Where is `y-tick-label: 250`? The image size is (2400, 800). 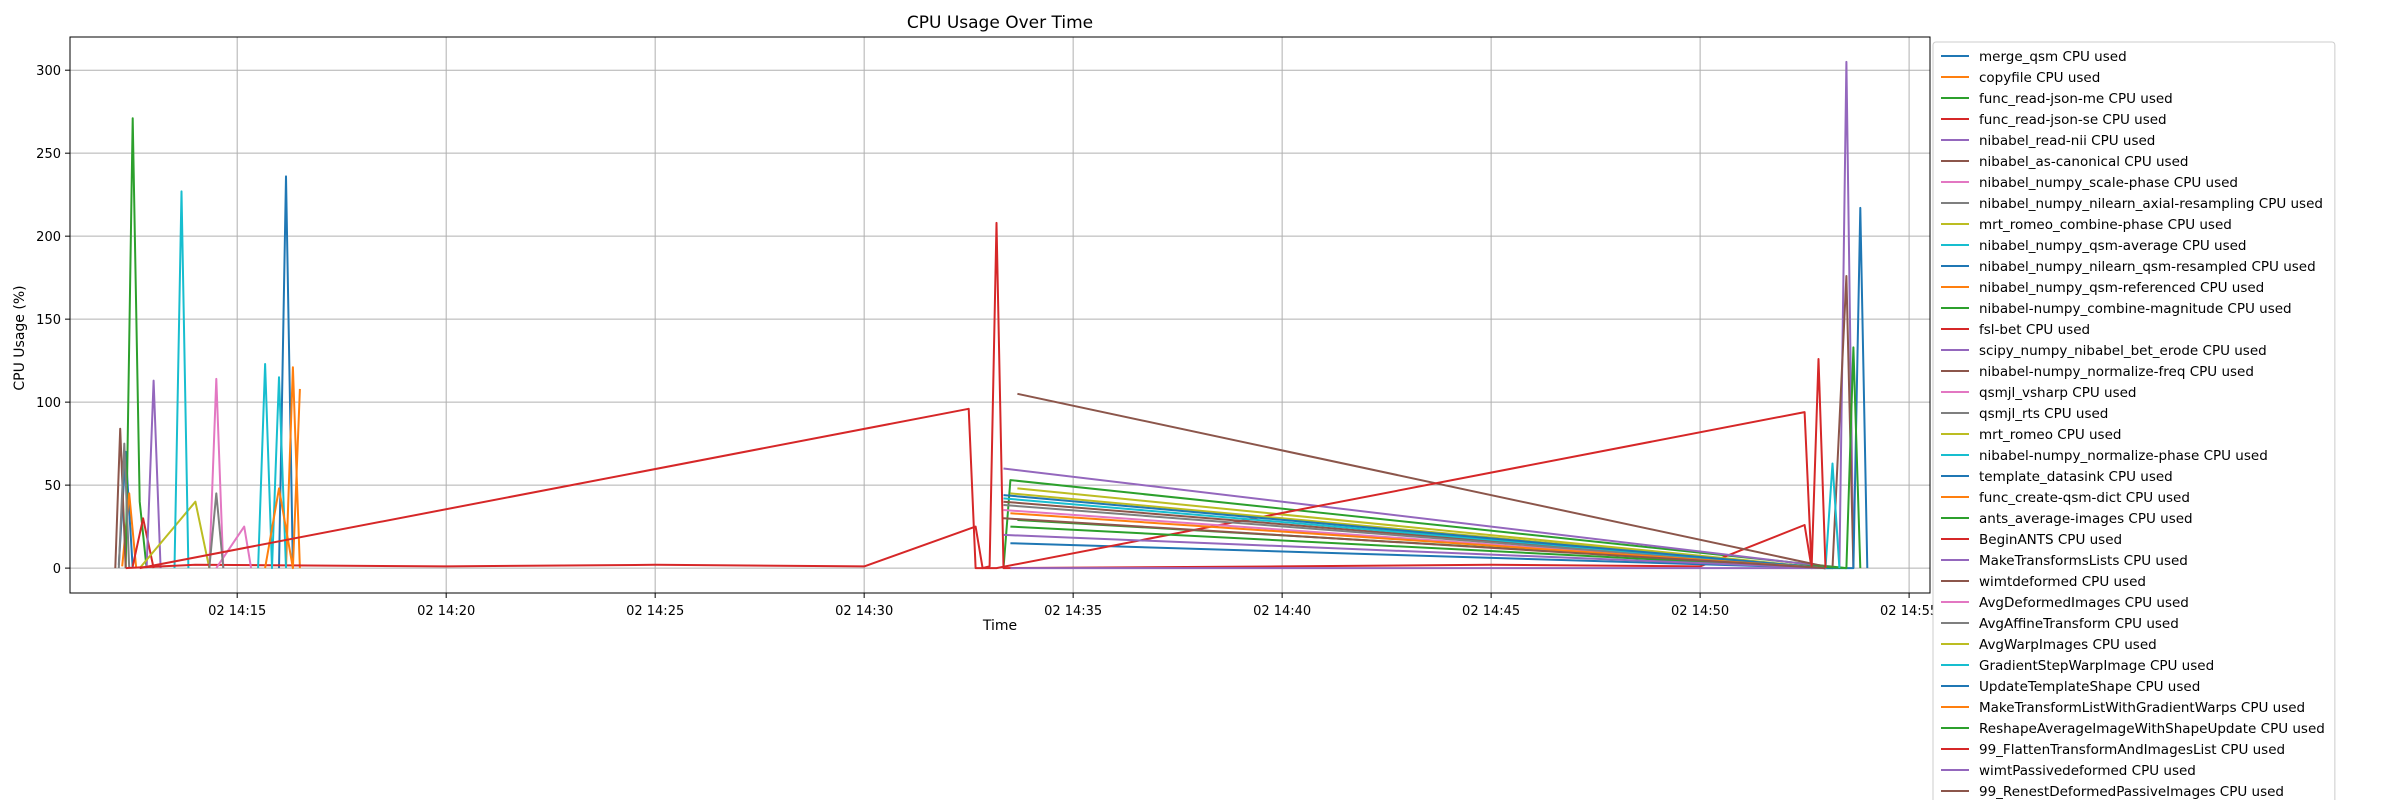 y-tick-label: 250 is located at coordinates (48, 154).